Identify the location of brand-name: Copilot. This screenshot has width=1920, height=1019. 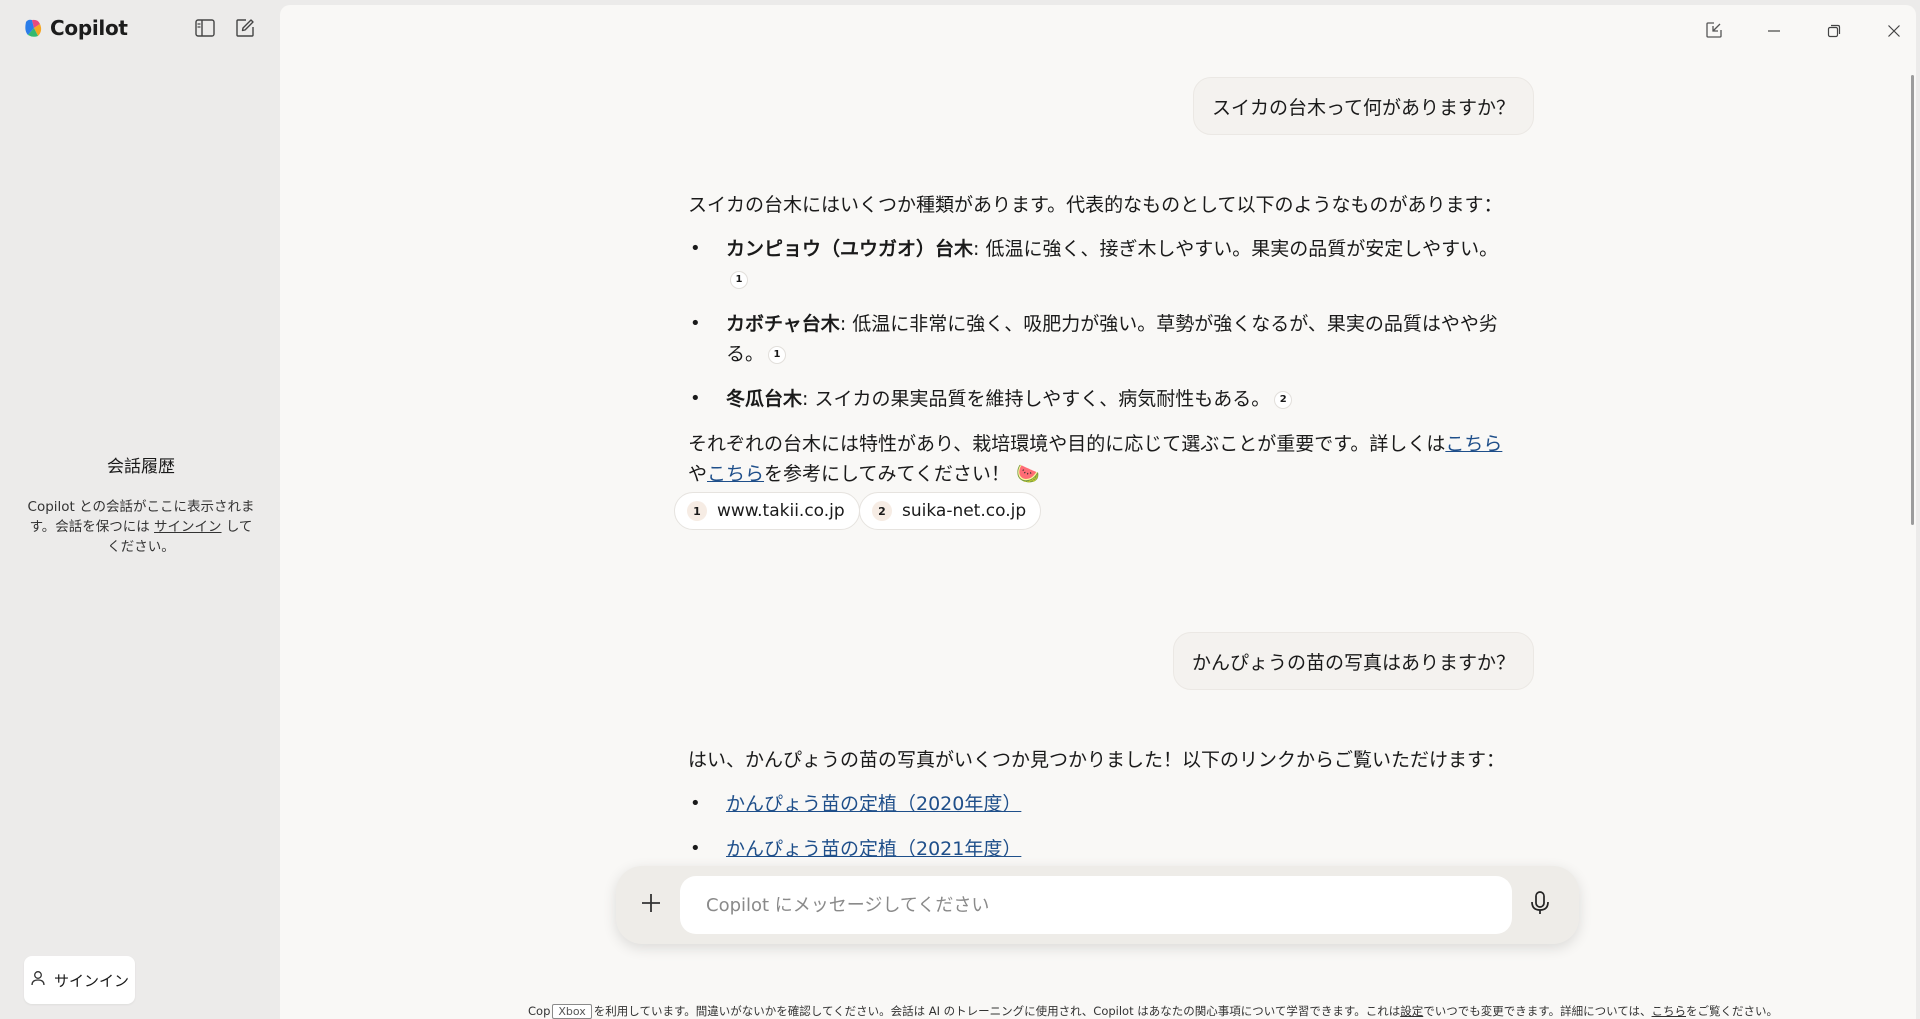
(89, 28).